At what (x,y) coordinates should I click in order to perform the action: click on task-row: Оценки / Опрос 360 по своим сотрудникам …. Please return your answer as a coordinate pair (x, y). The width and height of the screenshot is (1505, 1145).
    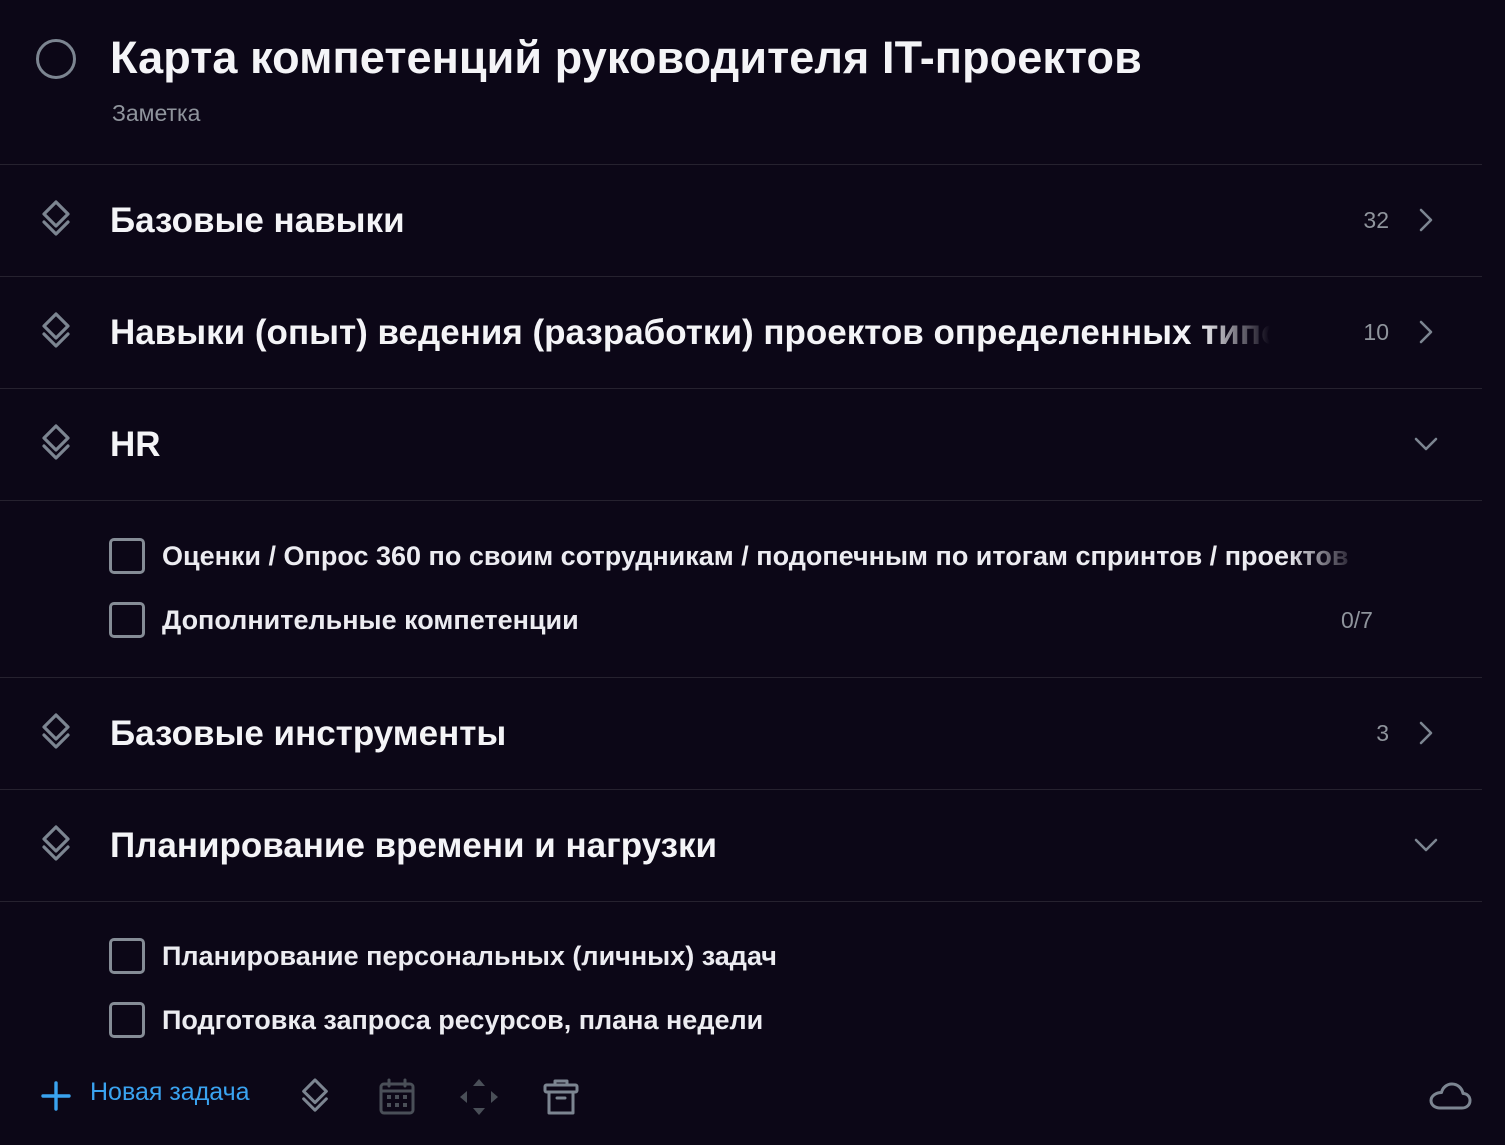
    Looking at the image, I should click on (741, 556).